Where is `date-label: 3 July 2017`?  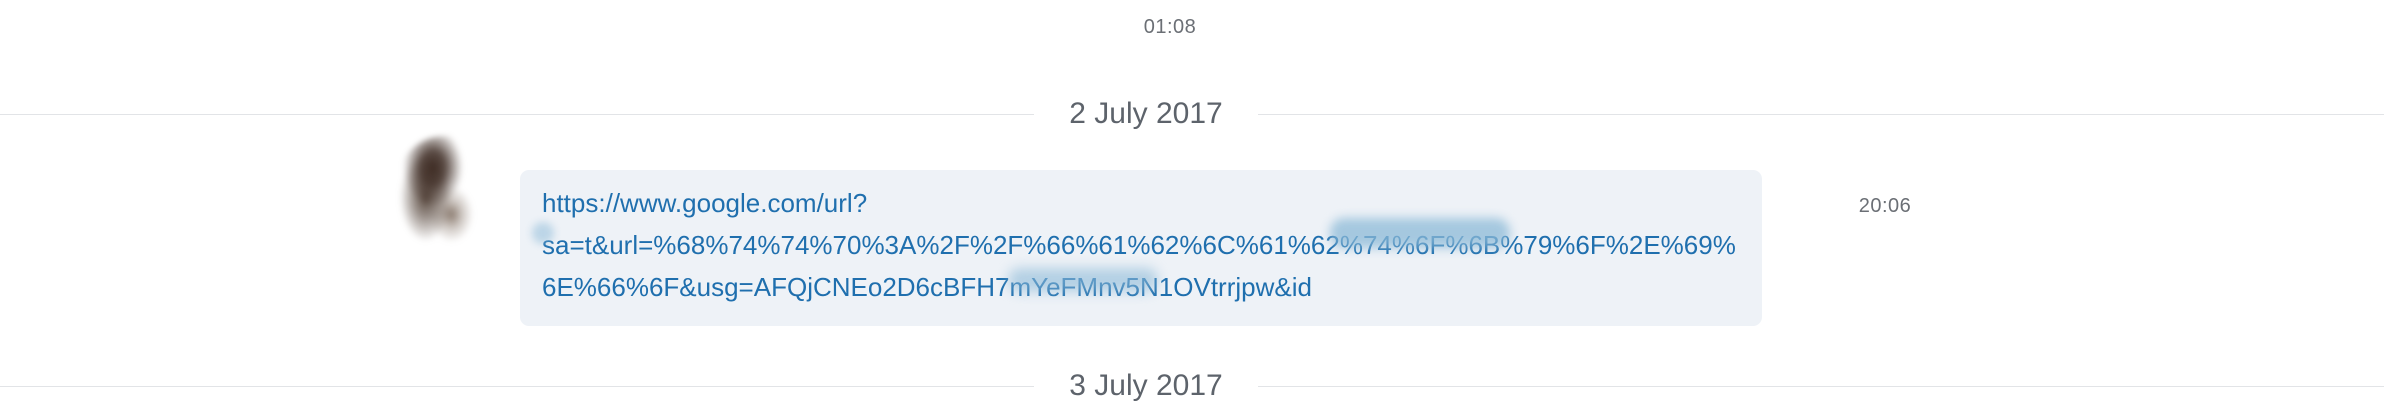
date-label: 3 July 2017 is located at coordinates (1146, 385).